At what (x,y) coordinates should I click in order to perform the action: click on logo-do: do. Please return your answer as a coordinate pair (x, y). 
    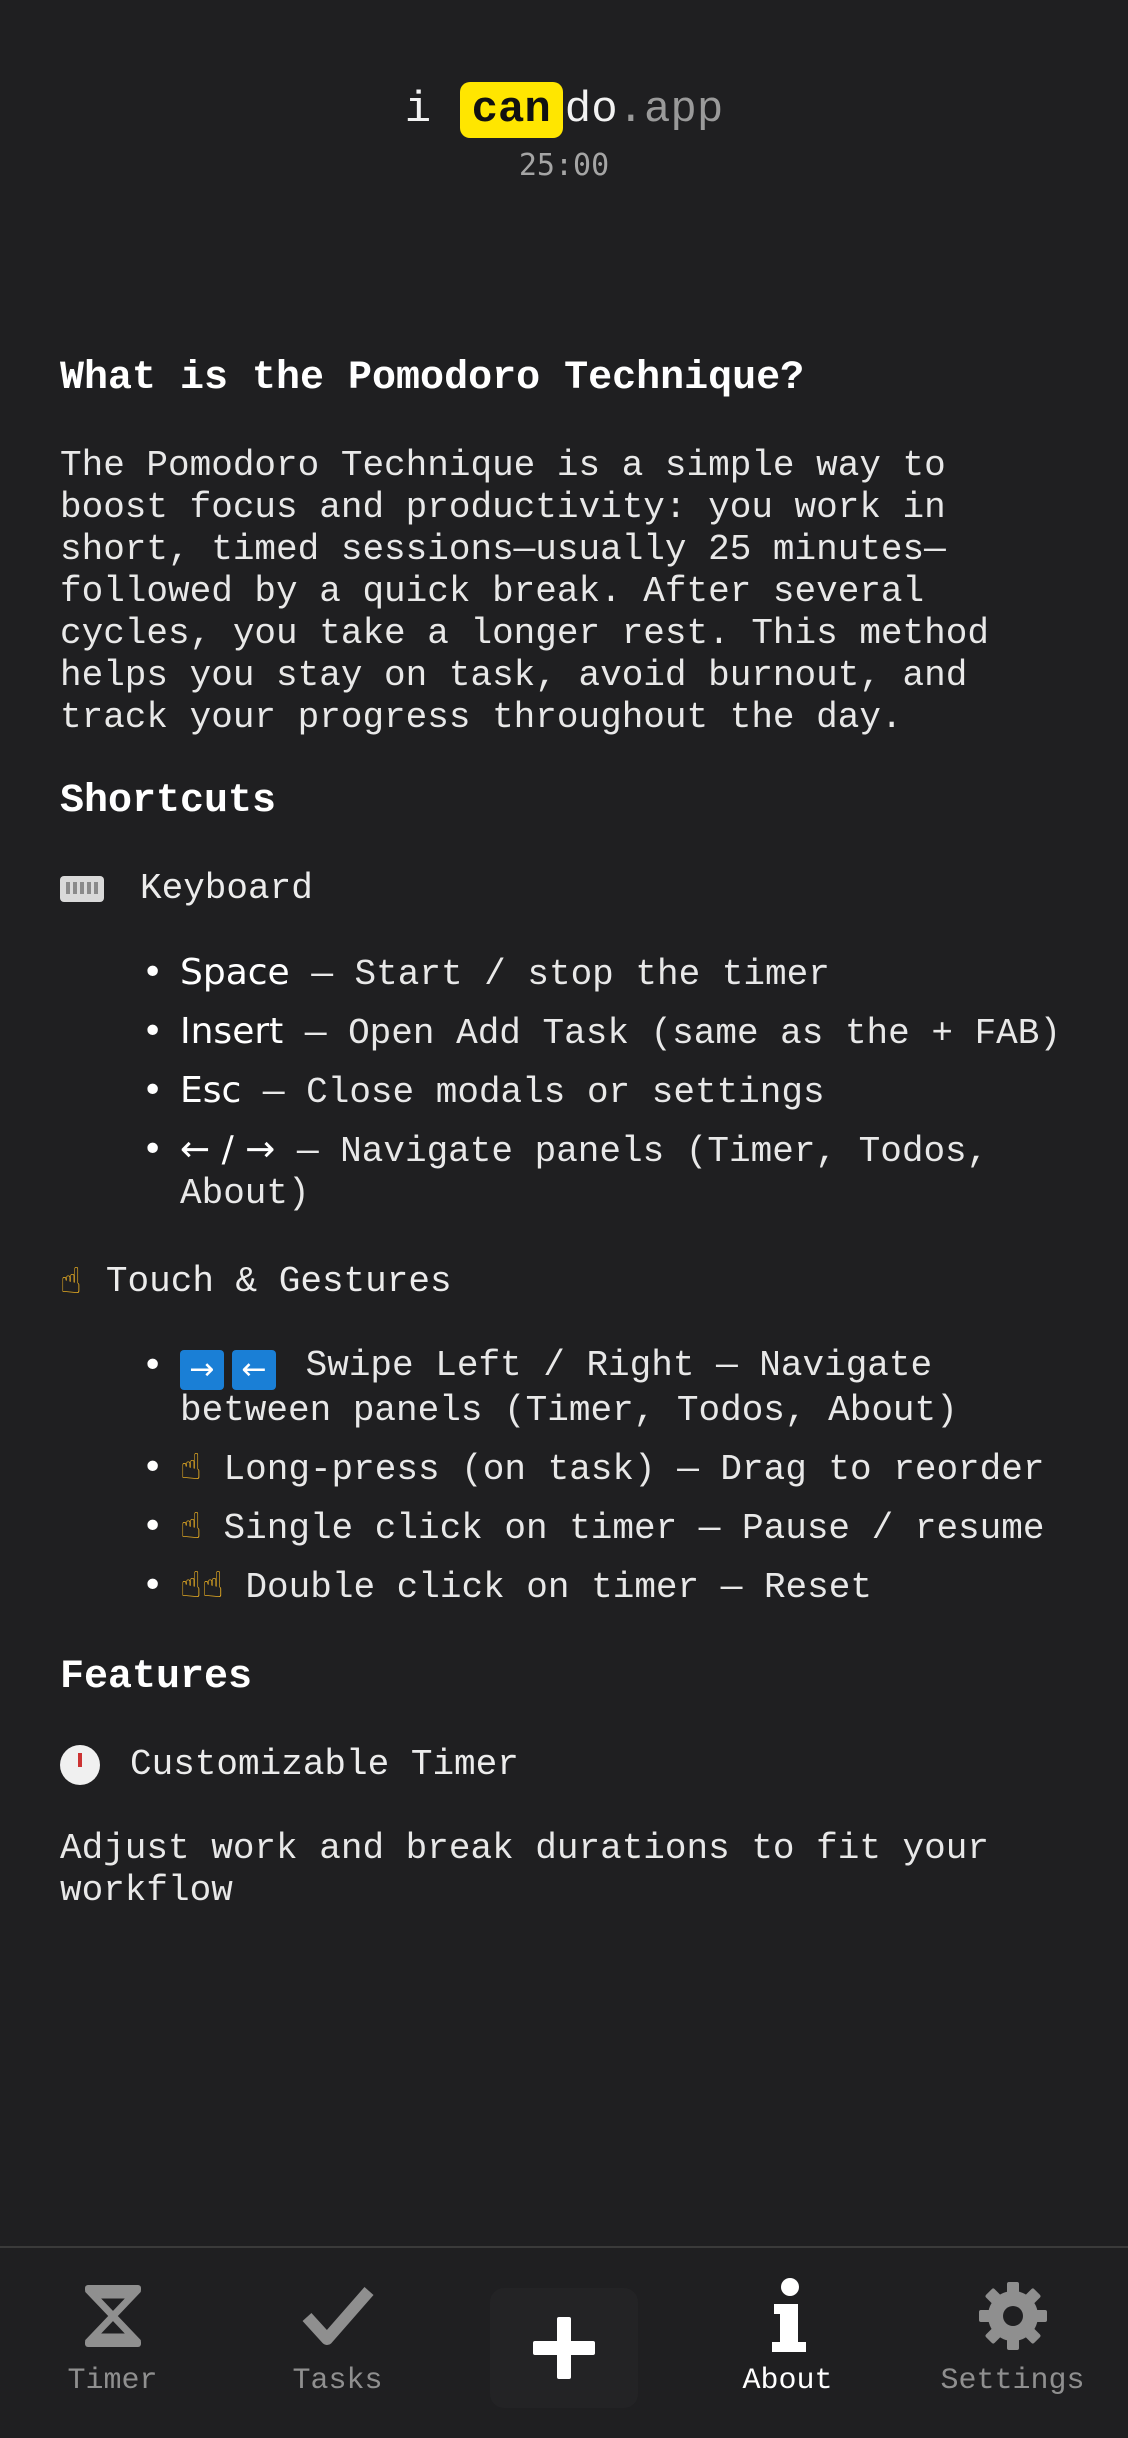
    Looking at the image, I should click on (591, 110).